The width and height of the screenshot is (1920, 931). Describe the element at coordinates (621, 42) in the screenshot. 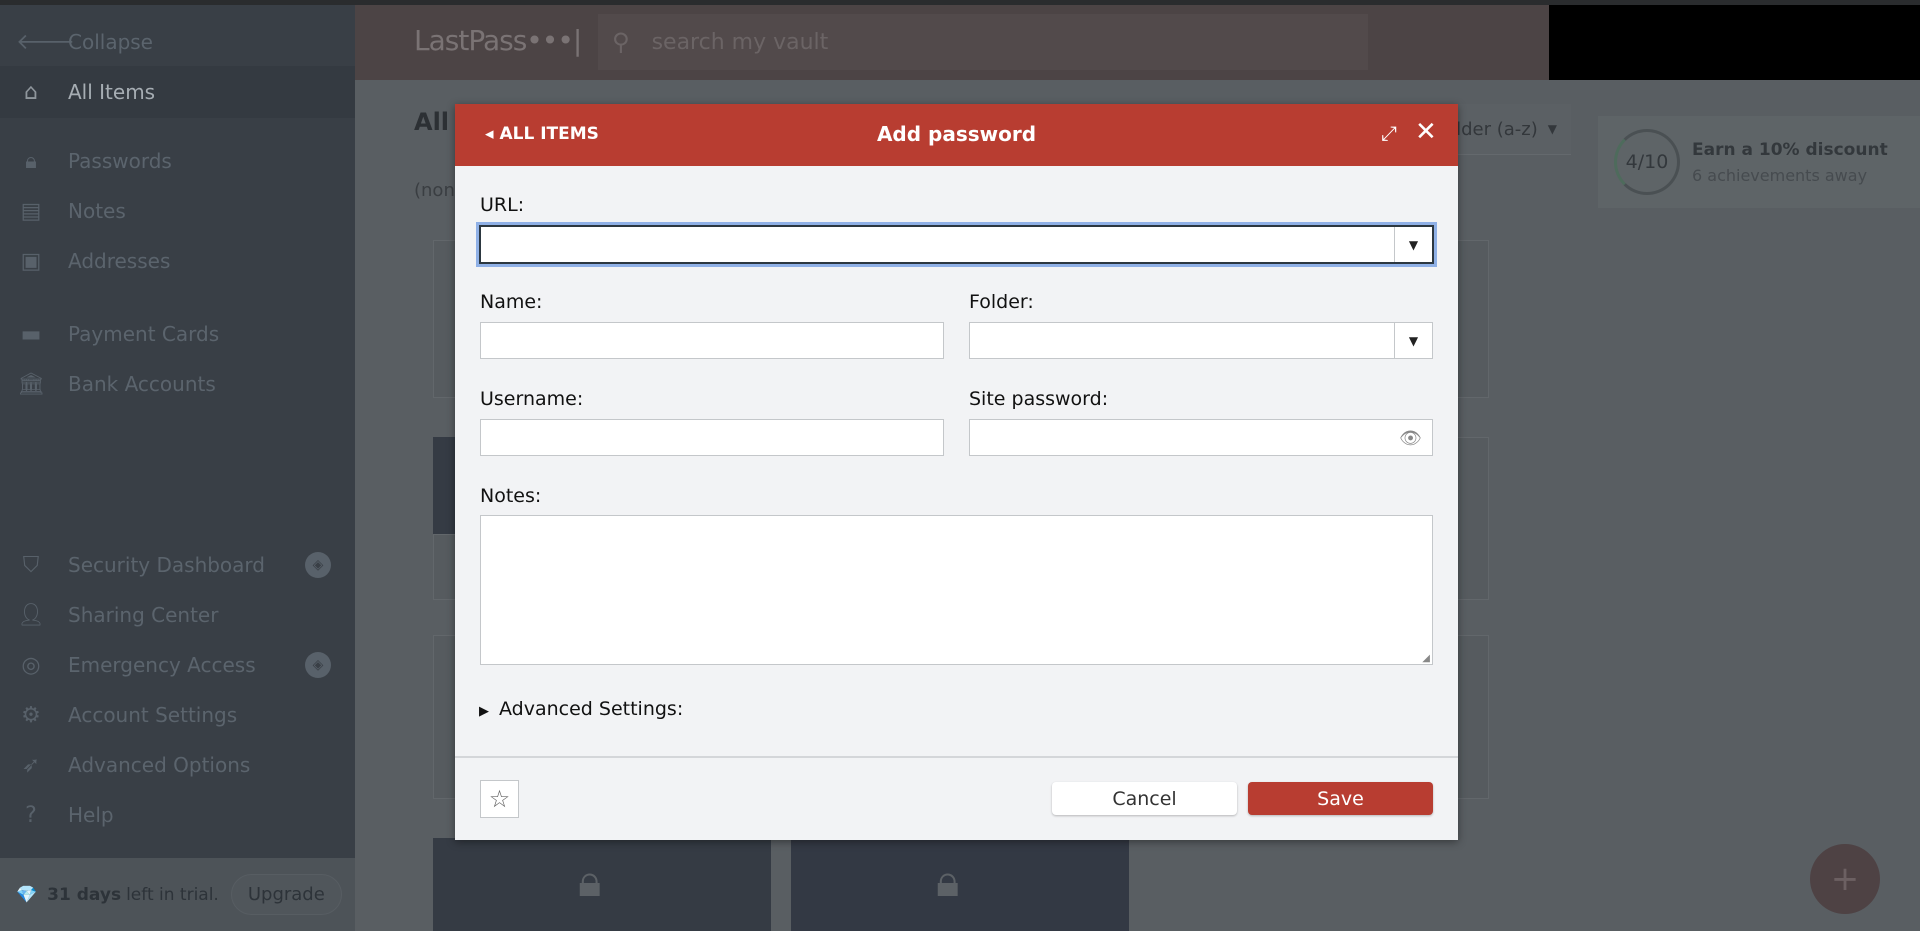

I see `search-icon: ⚲` at that location.